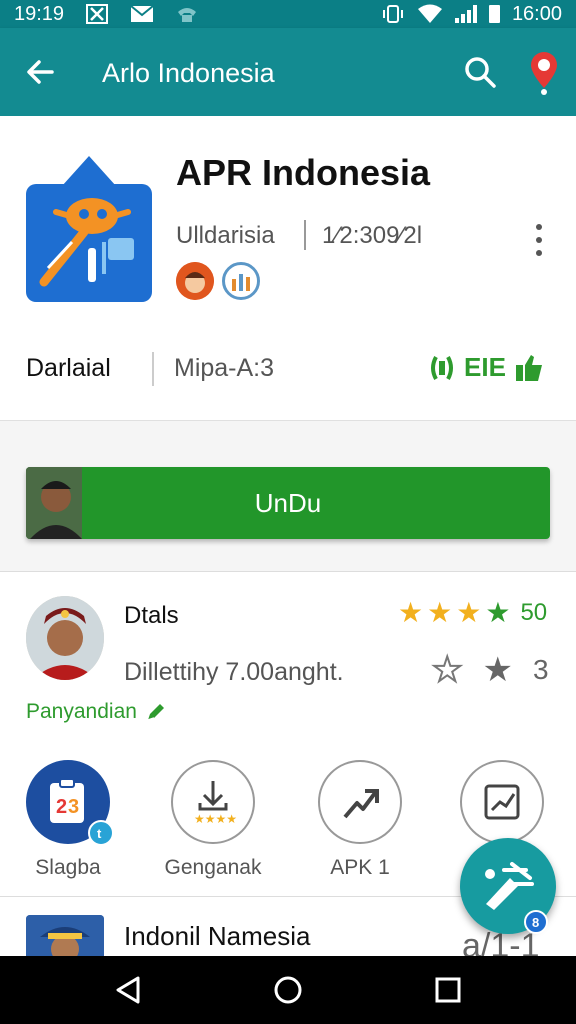 This screenshot has height=1024, width=576. I want to click on meta-right-label: EIE, so click(485, 367).